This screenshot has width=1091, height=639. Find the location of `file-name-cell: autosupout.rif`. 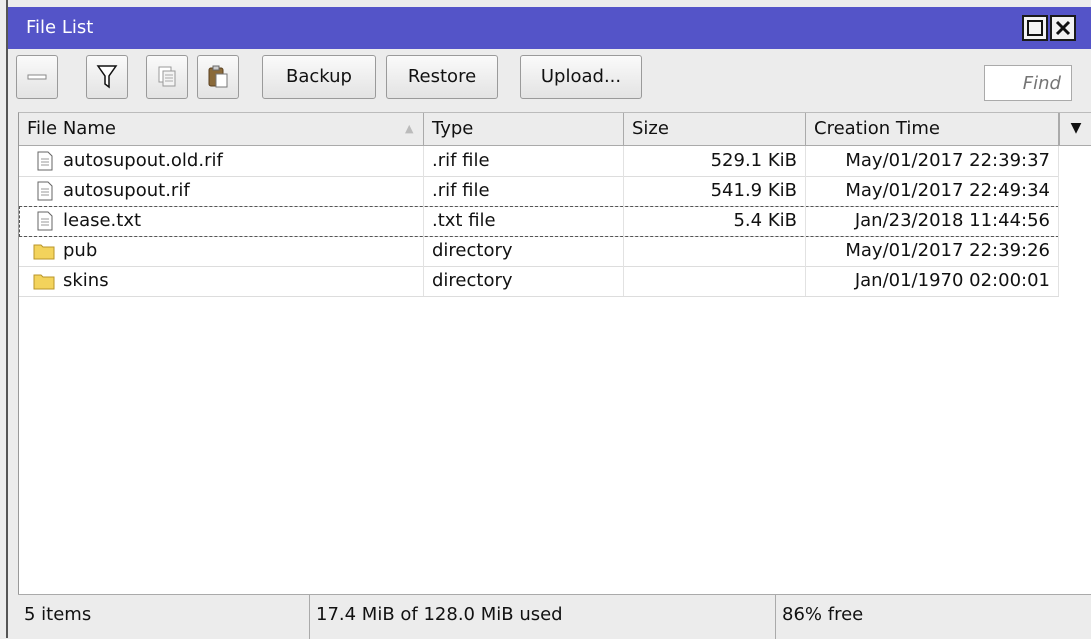

file-name-cell: autosupout.rif is located at coordinates (221, 191).